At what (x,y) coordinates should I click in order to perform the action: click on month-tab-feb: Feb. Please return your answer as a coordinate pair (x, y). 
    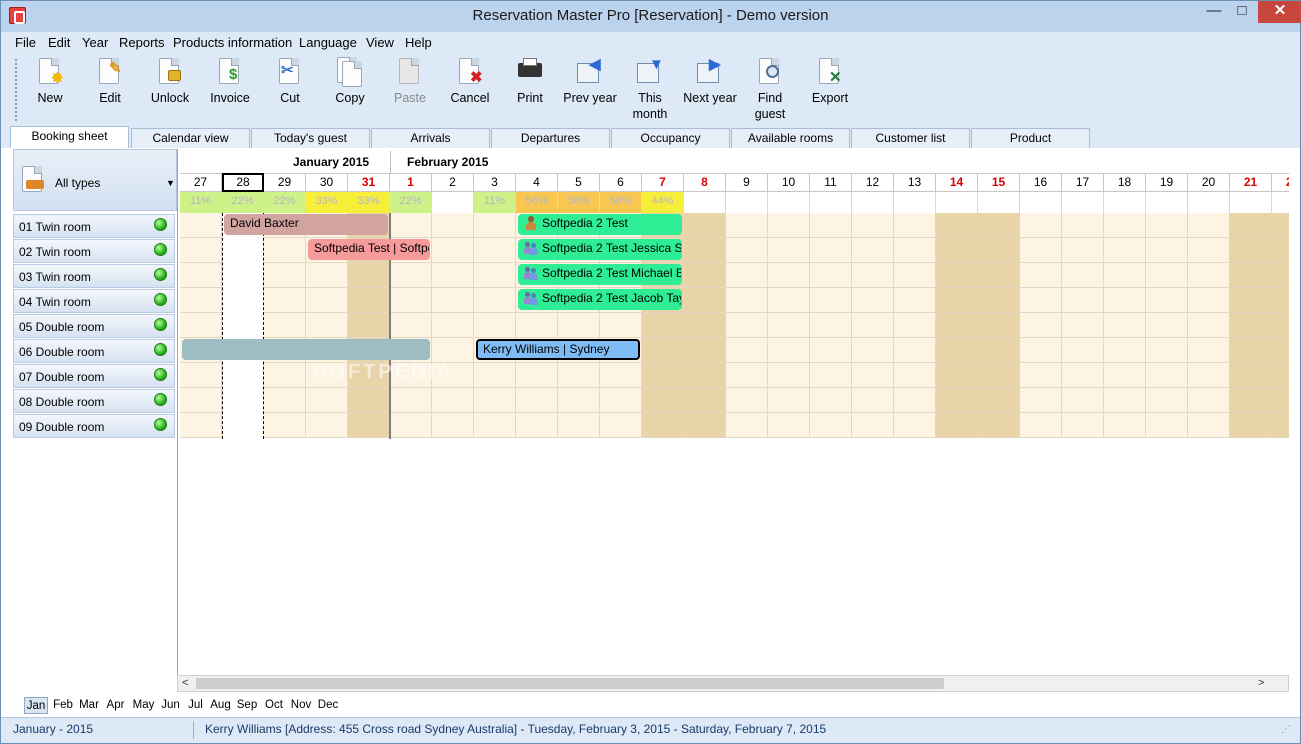
    Looking at the image, I should click on (63, 705).